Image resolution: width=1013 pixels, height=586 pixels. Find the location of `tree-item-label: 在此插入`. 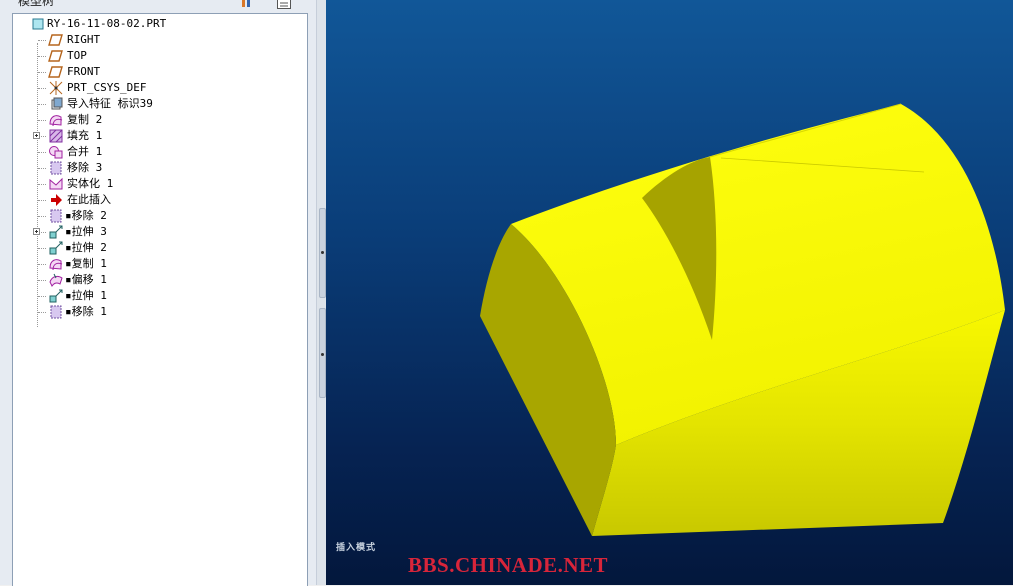

tree-item-label: 在此插入 is located at coordinates (89, 200).